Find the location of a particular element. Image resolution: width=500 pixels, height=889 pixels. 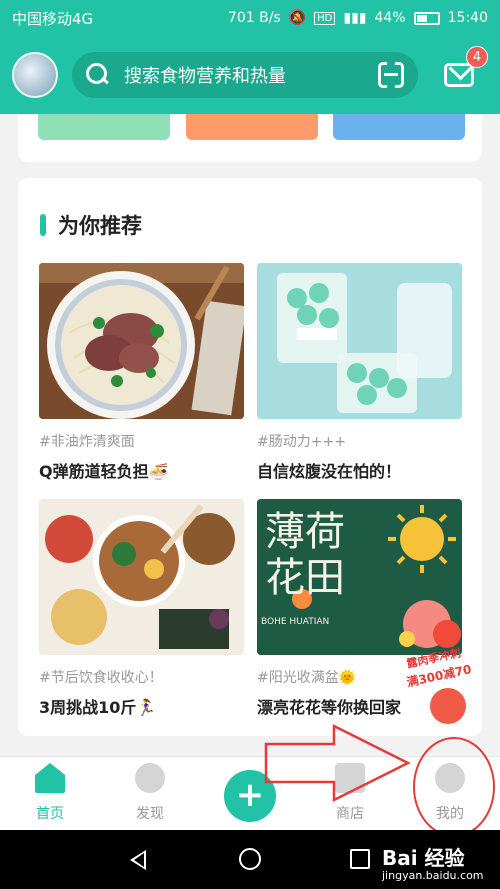

annotation-circle is located at coordinates (454, 787).